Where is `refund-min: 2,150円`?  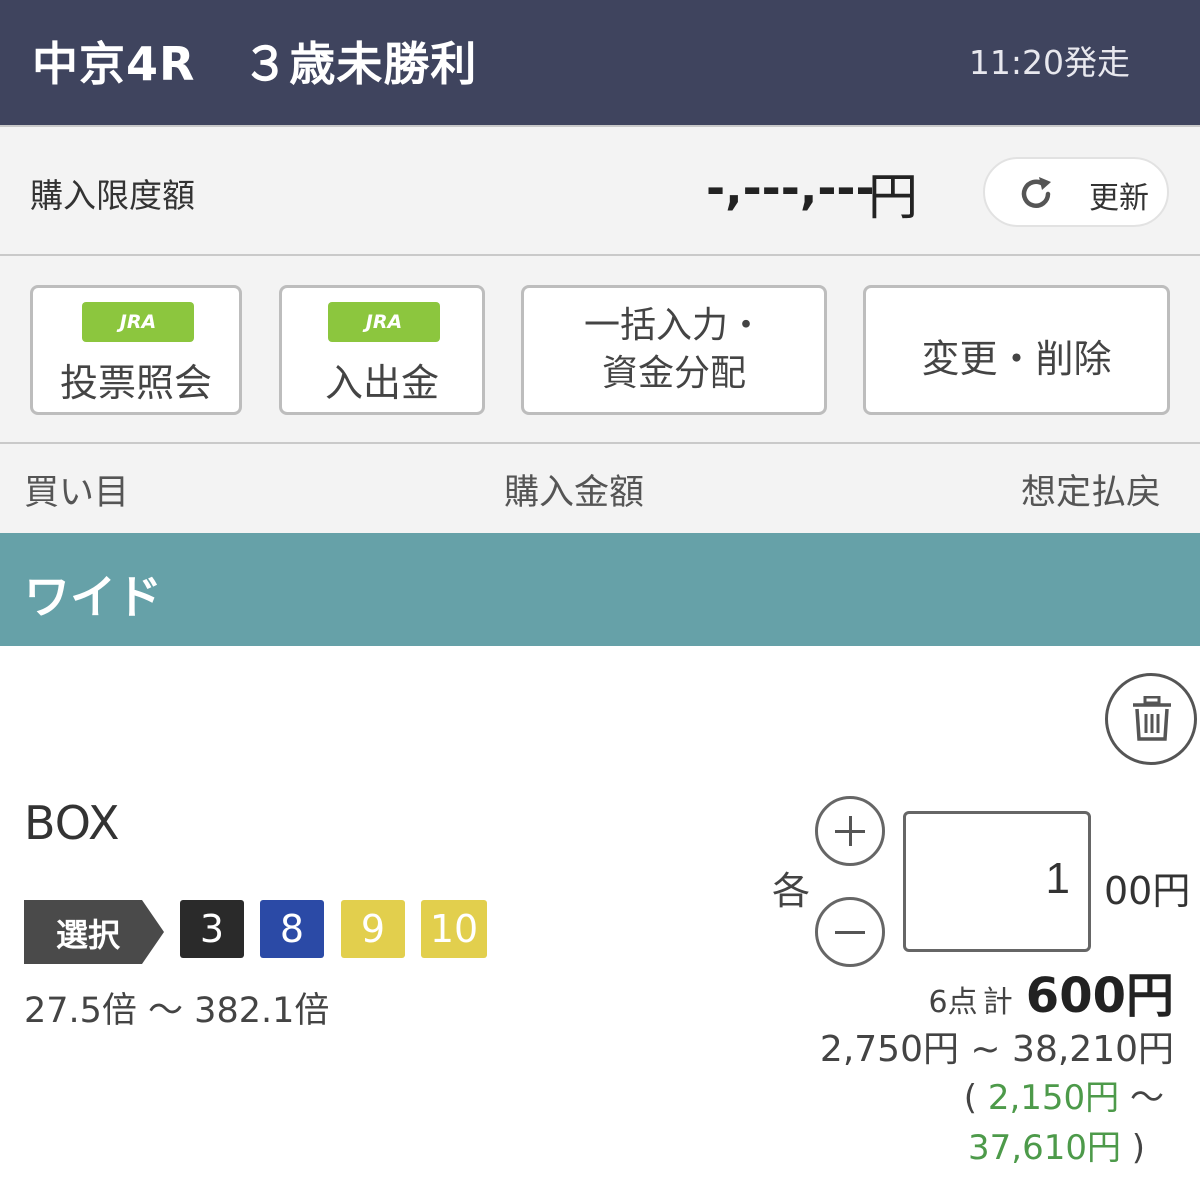 refund-min: 2,150円 is located at coordinates (1053, 1098).